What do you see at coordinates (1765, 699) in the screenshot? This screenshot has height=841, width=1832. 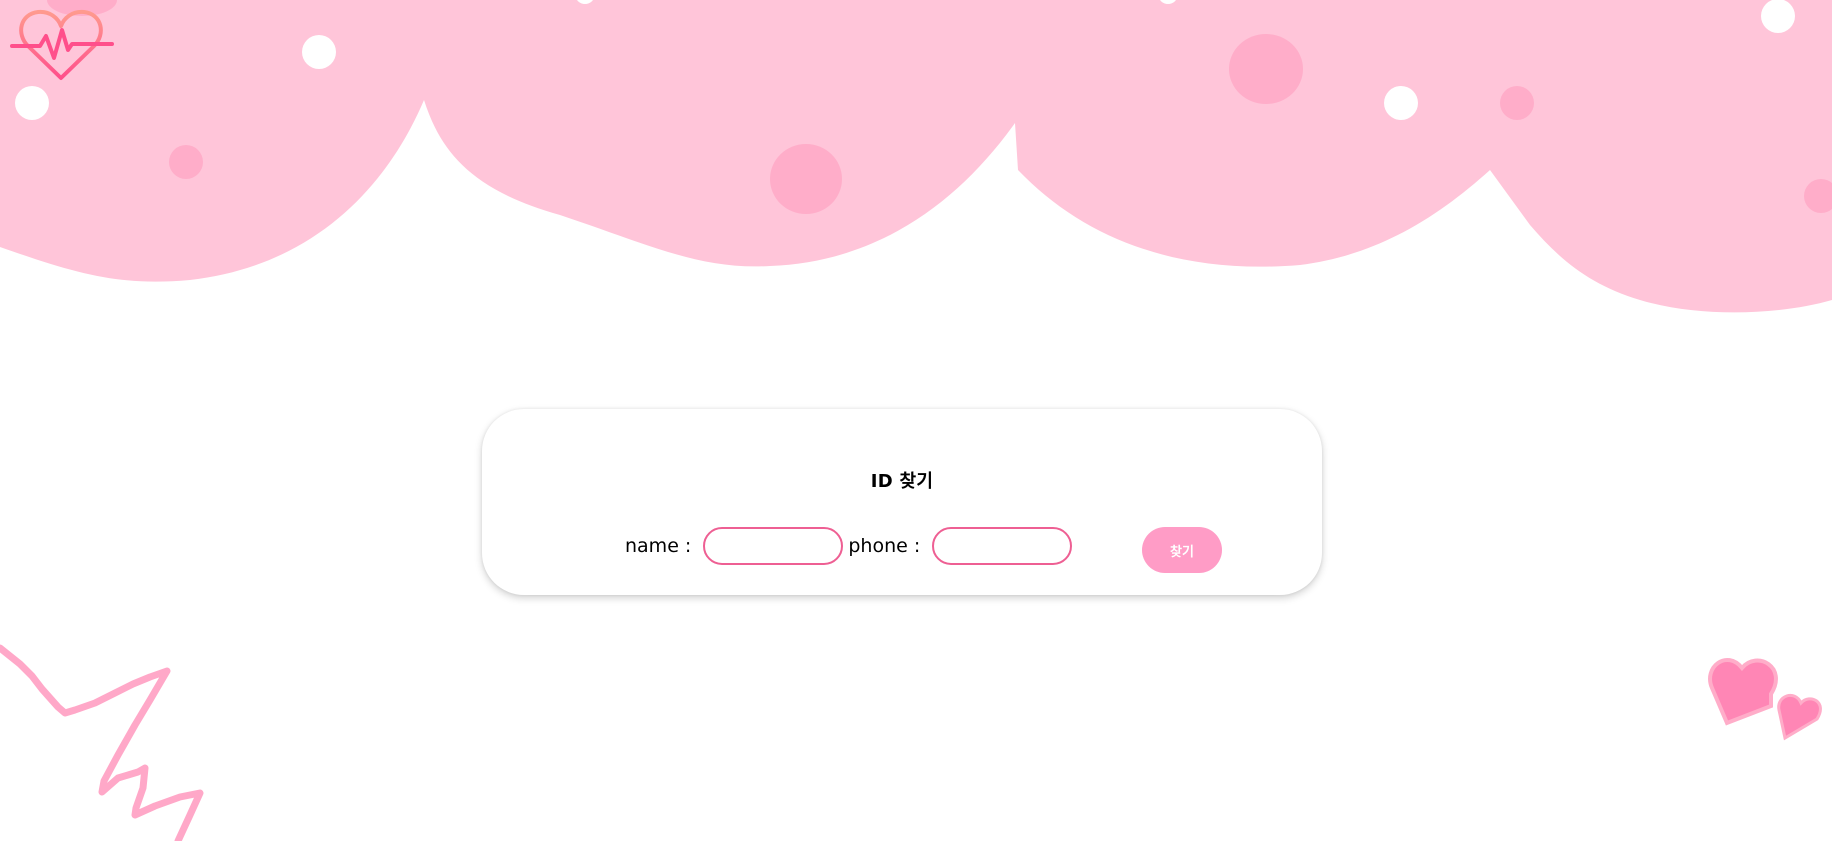 I see `hearts-icon` at bounding box center [1765, 699].